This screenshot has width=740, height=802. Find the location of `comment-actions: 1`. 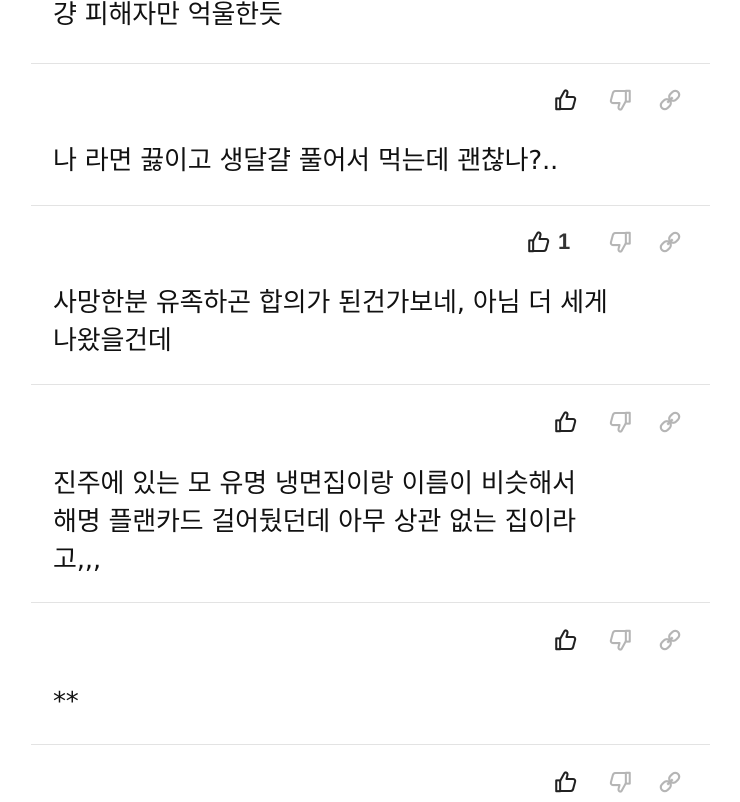

comment-actions: 1 is located at coordinates (610, 242).